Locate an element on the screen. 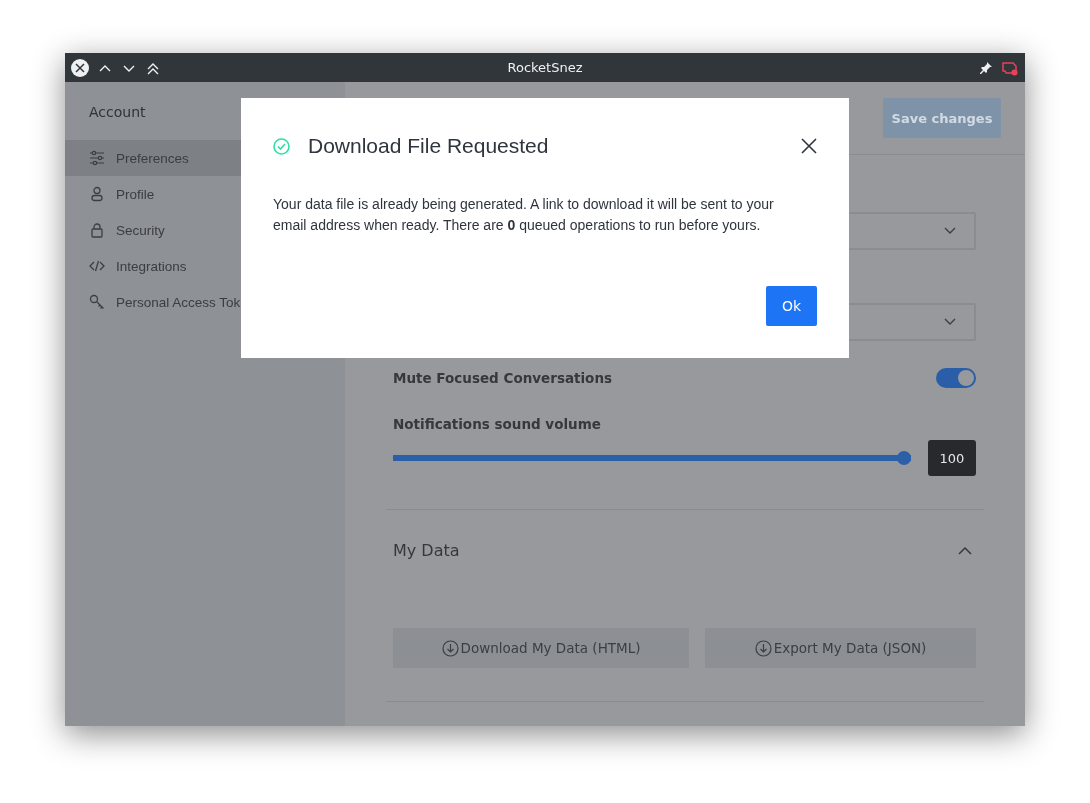 The width and height of the screenshot is (1090, 803). window-title: RocketSnez is located at coordinates (545, 67).